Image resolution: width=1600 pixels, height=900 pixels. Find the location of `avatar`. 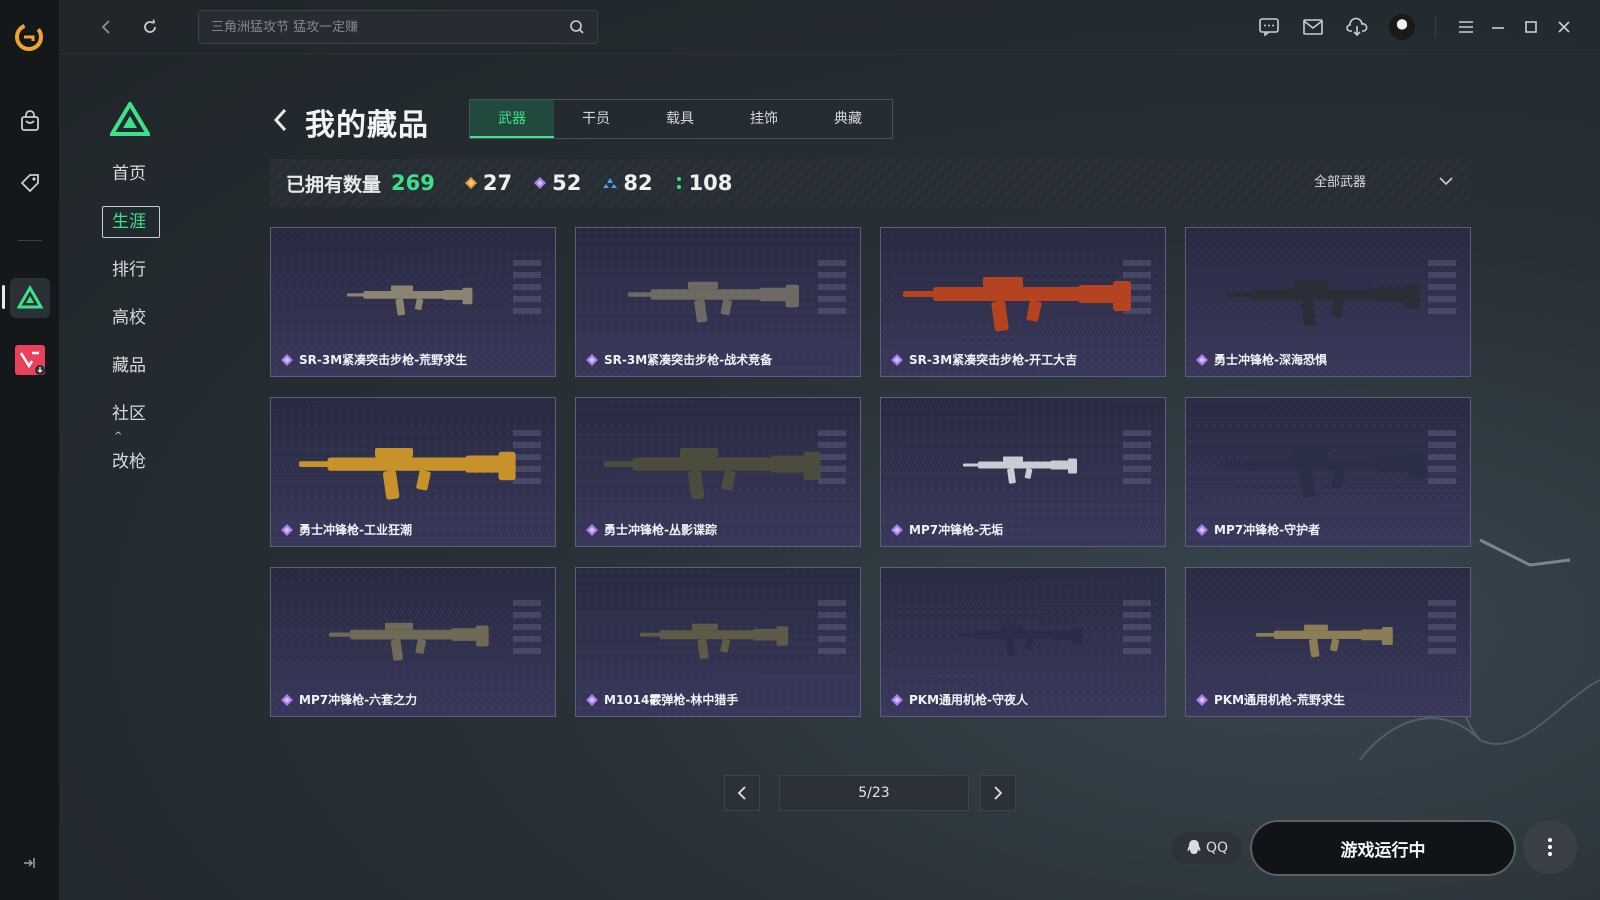

avatar is located at coordinates (1402, 27).